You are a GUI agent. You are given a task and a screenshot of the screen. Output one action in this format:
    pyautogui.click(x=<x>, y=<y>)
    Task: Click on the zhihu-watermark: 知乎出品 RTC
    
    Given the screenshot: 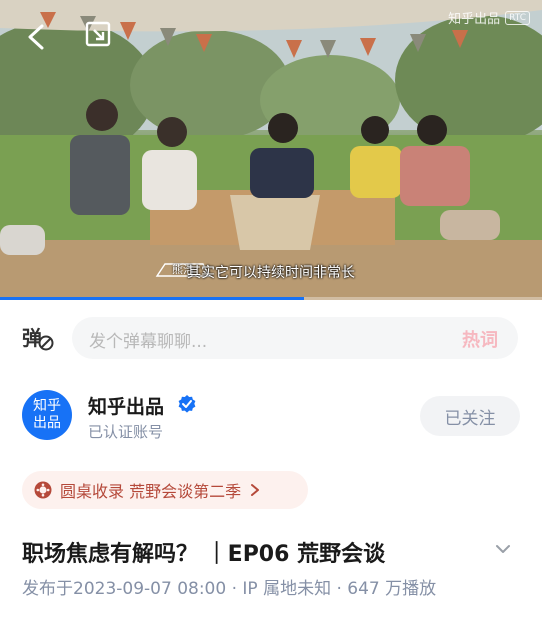 What is the action you would take?
    pyautogui.click(x=489, y=17)
    